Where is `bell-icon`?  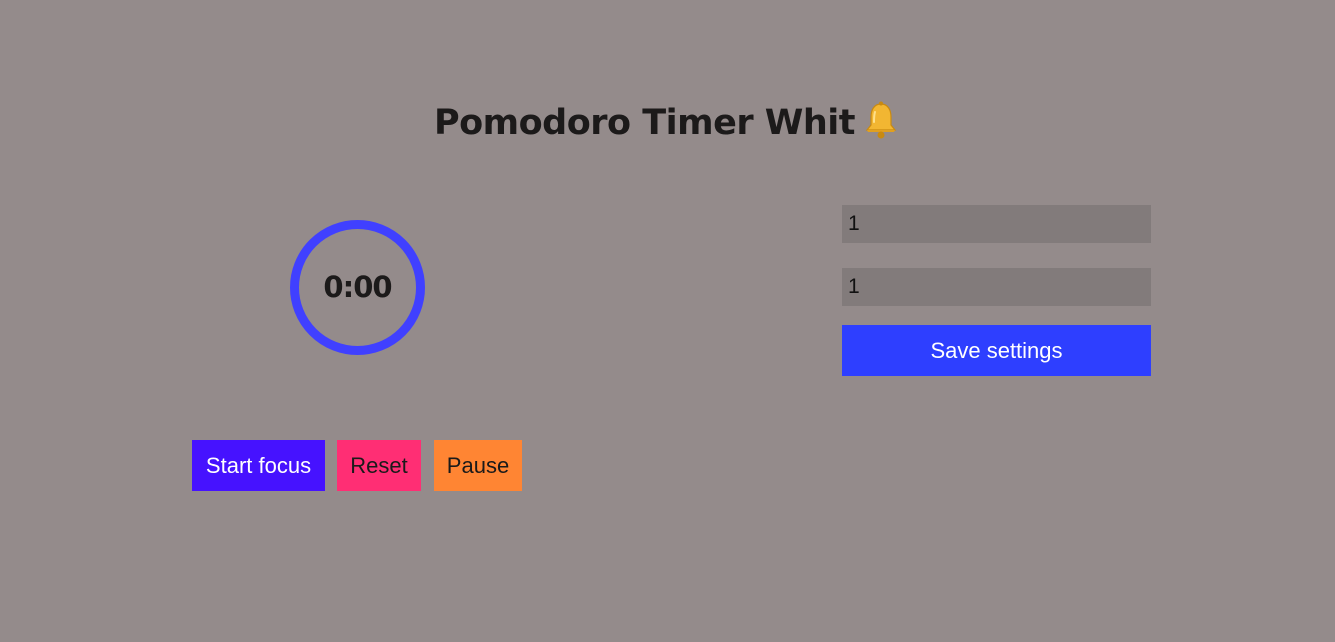
bell-icon is located at coordinates (881, 120).